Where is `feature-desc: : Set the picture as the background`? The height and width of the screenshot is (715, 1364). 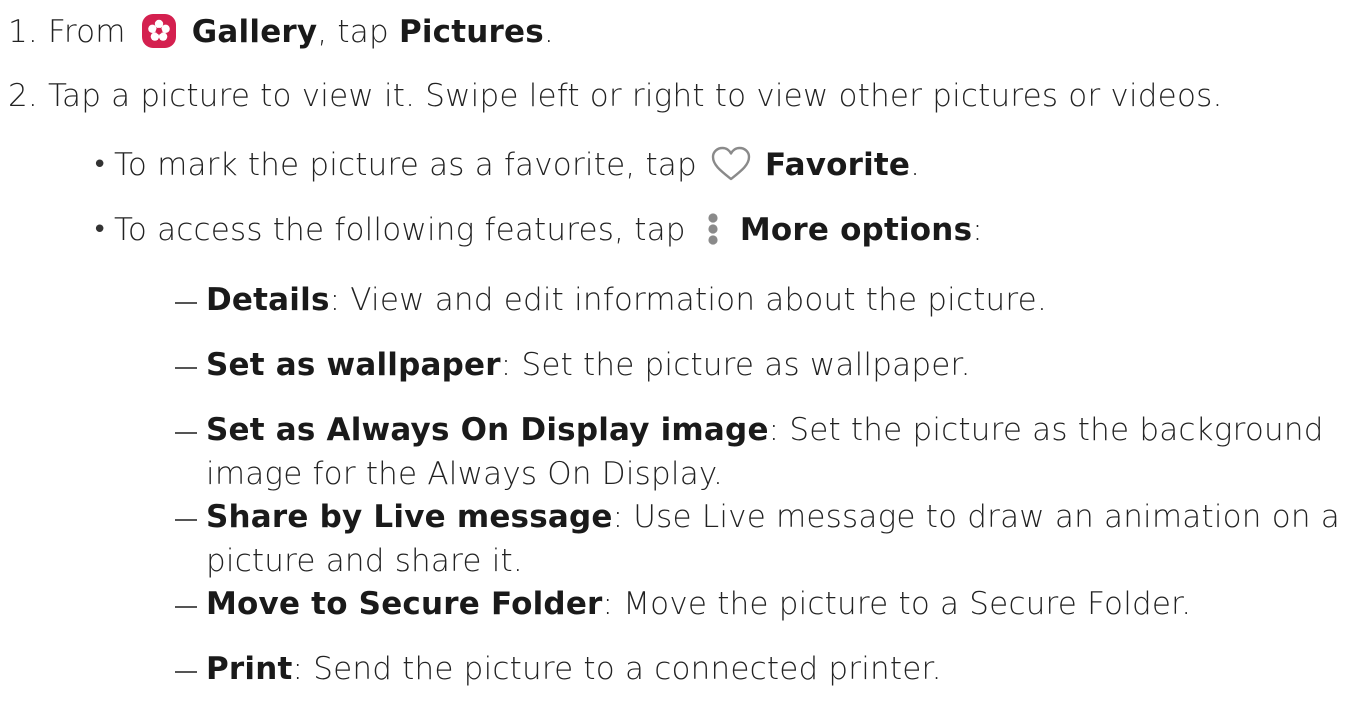
feature-desc: : Set the picture as the background is located at coordinates (1046, 430).